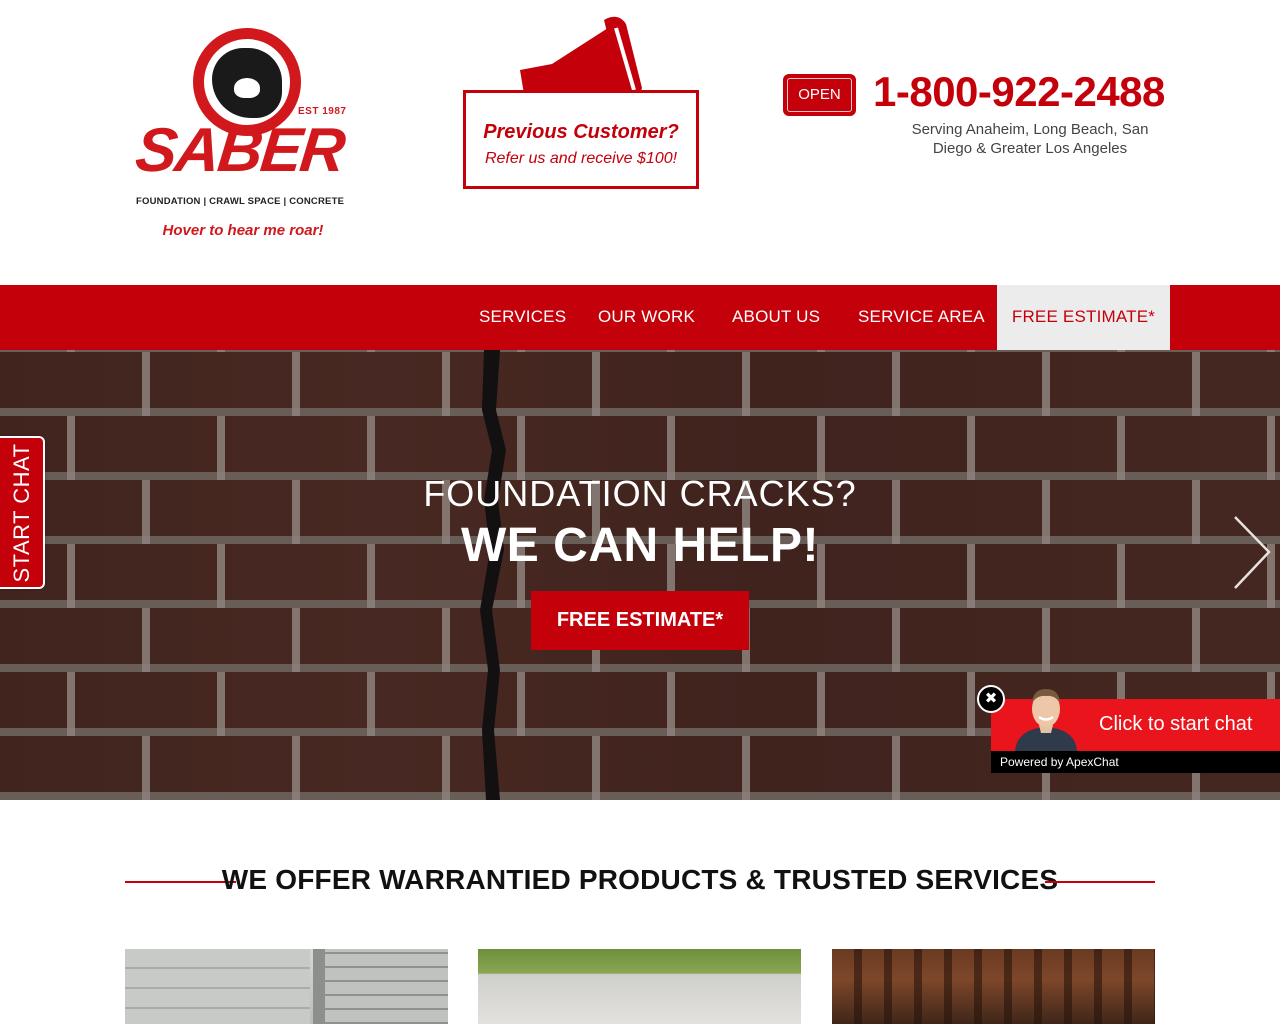 The height and width of the screenshot is (1024, 1280). Describe the element at coordinates (243, 230) in the screenshot. I see `roar-hint: Hover to hear me roar!` at that location.